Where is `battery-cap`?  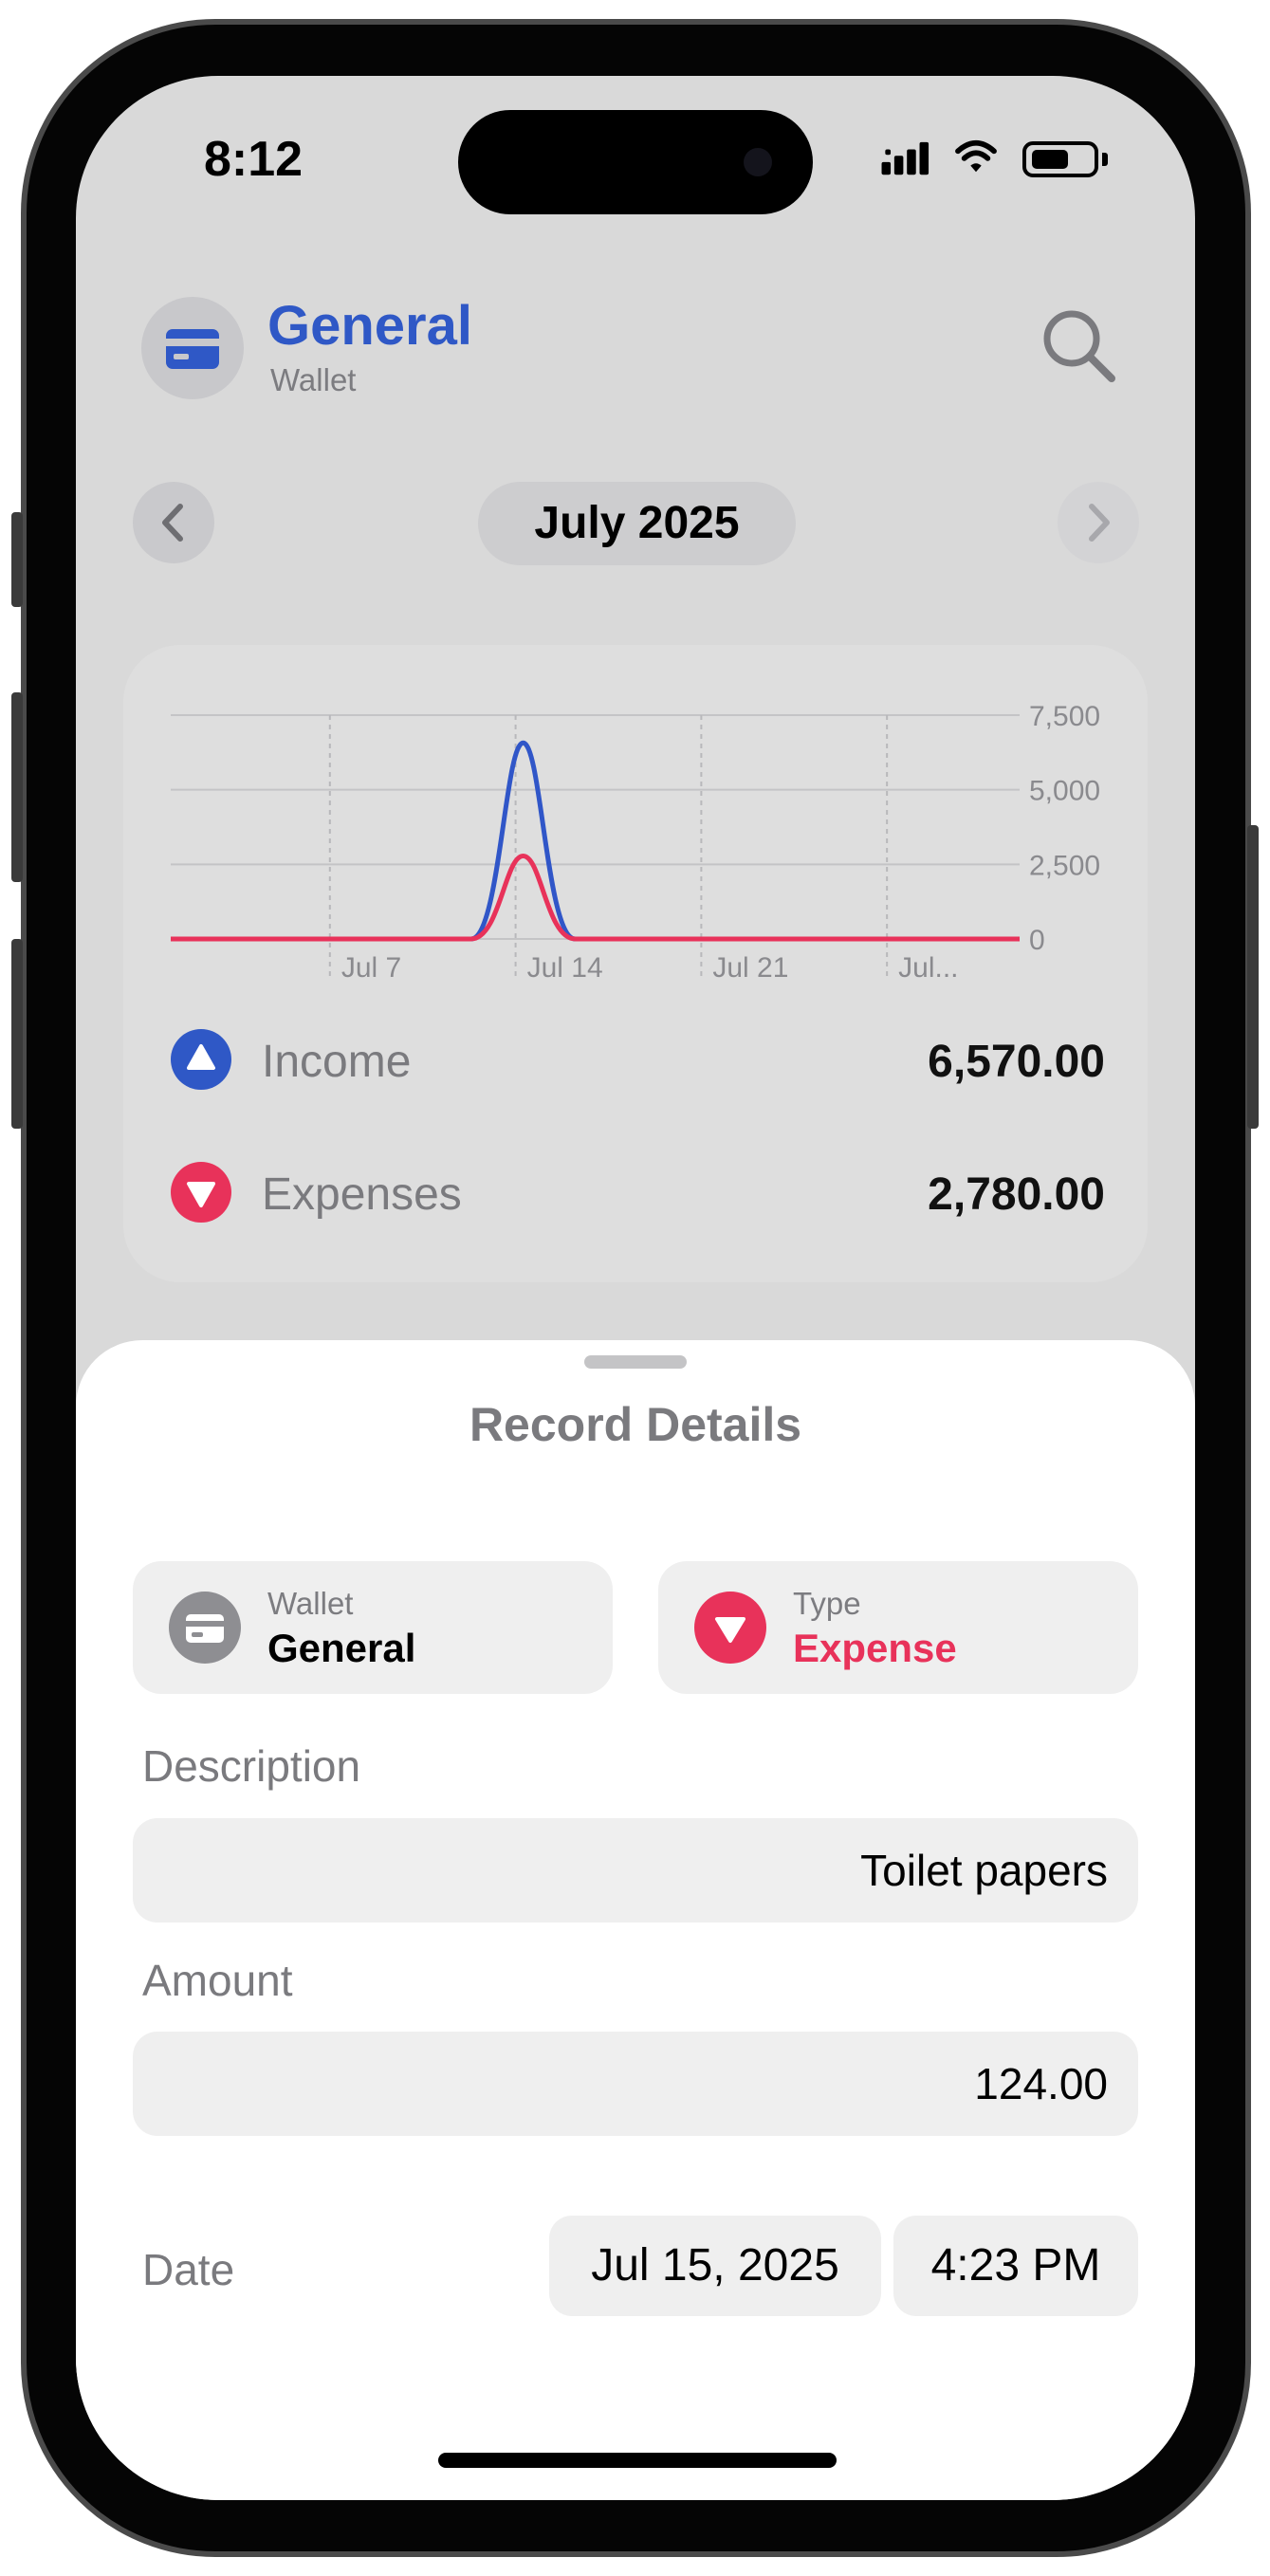
battery-cap is located at coordinates (1105, 159).